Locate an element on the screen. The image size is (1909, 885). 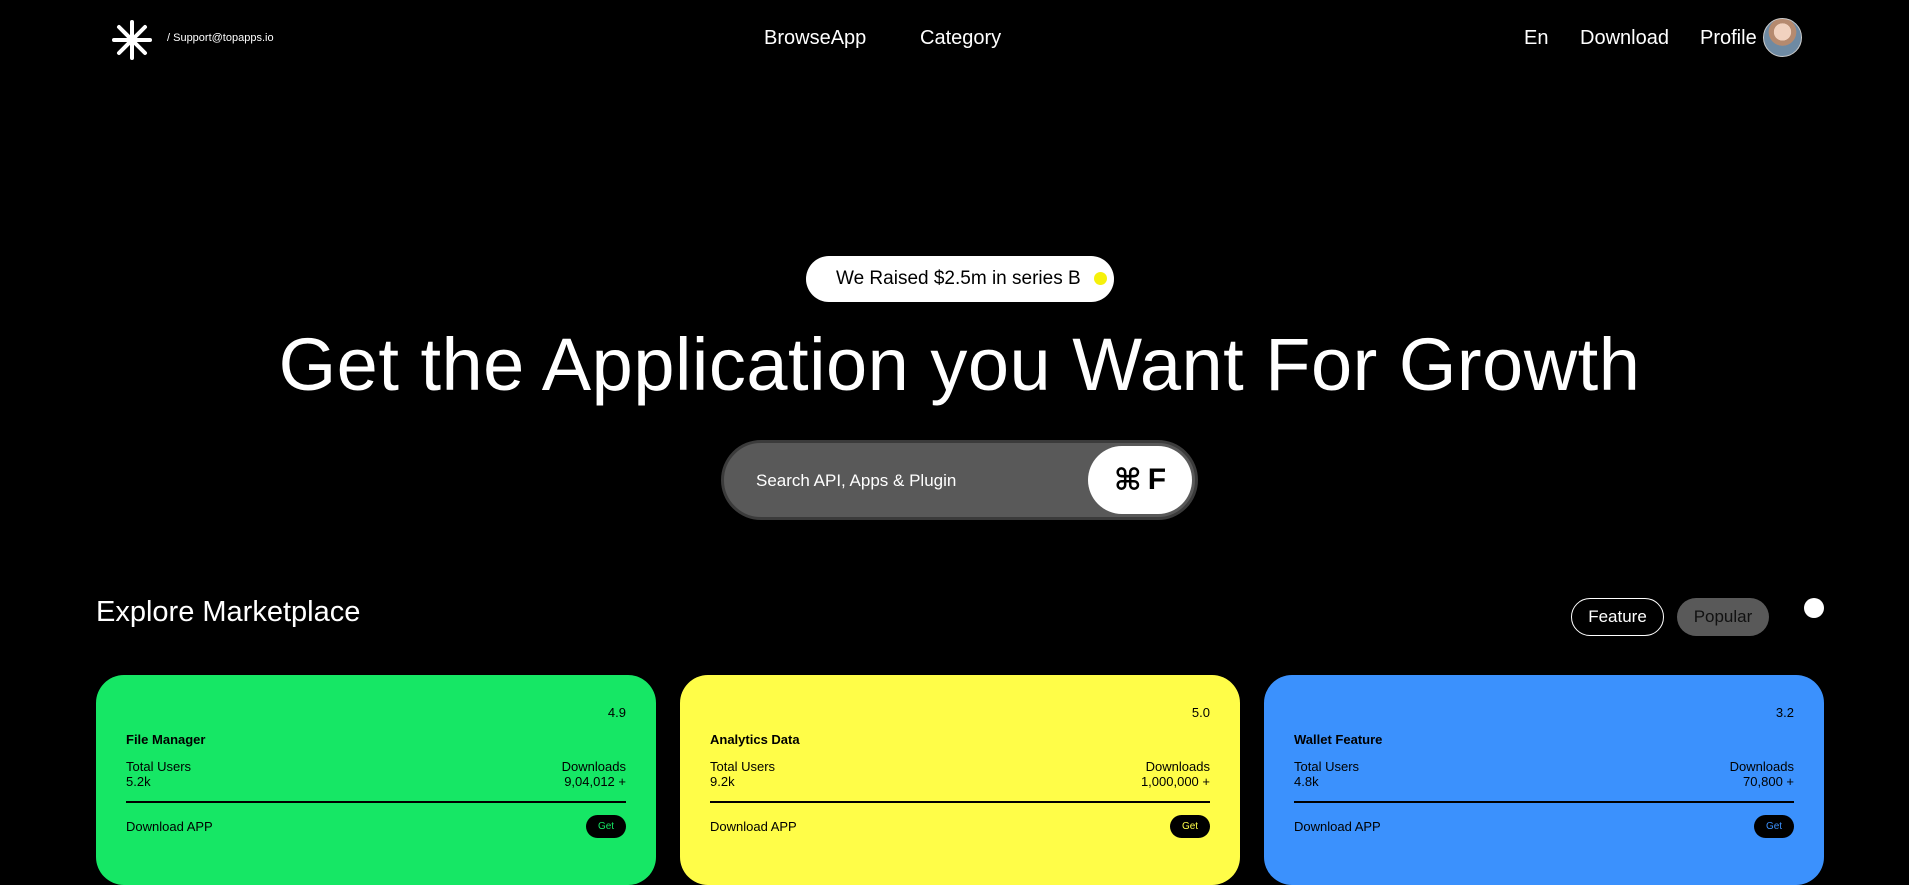
nav-browseapp: BrowseApp is located at coordinates (815, 38).